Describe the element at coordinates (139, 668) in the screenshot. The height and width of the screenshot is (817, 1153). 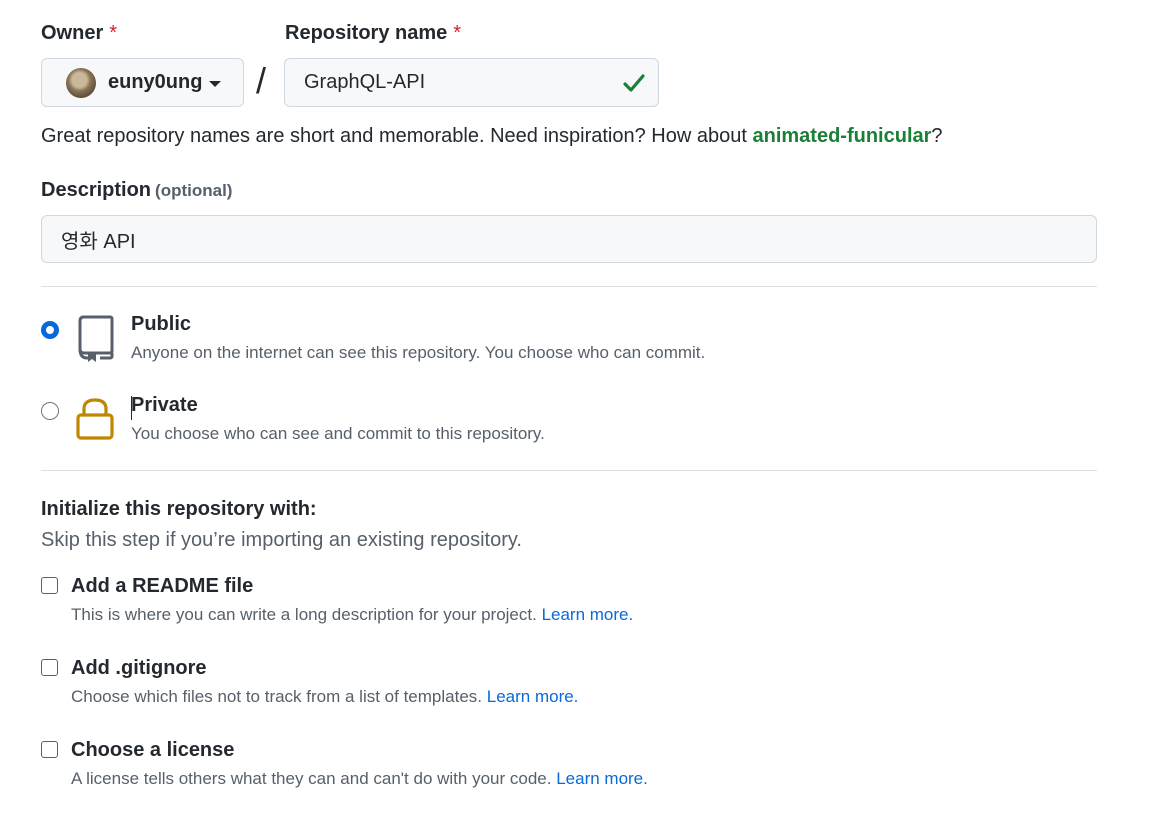
I see `gitignore-title: Add .gitignore` at that location.